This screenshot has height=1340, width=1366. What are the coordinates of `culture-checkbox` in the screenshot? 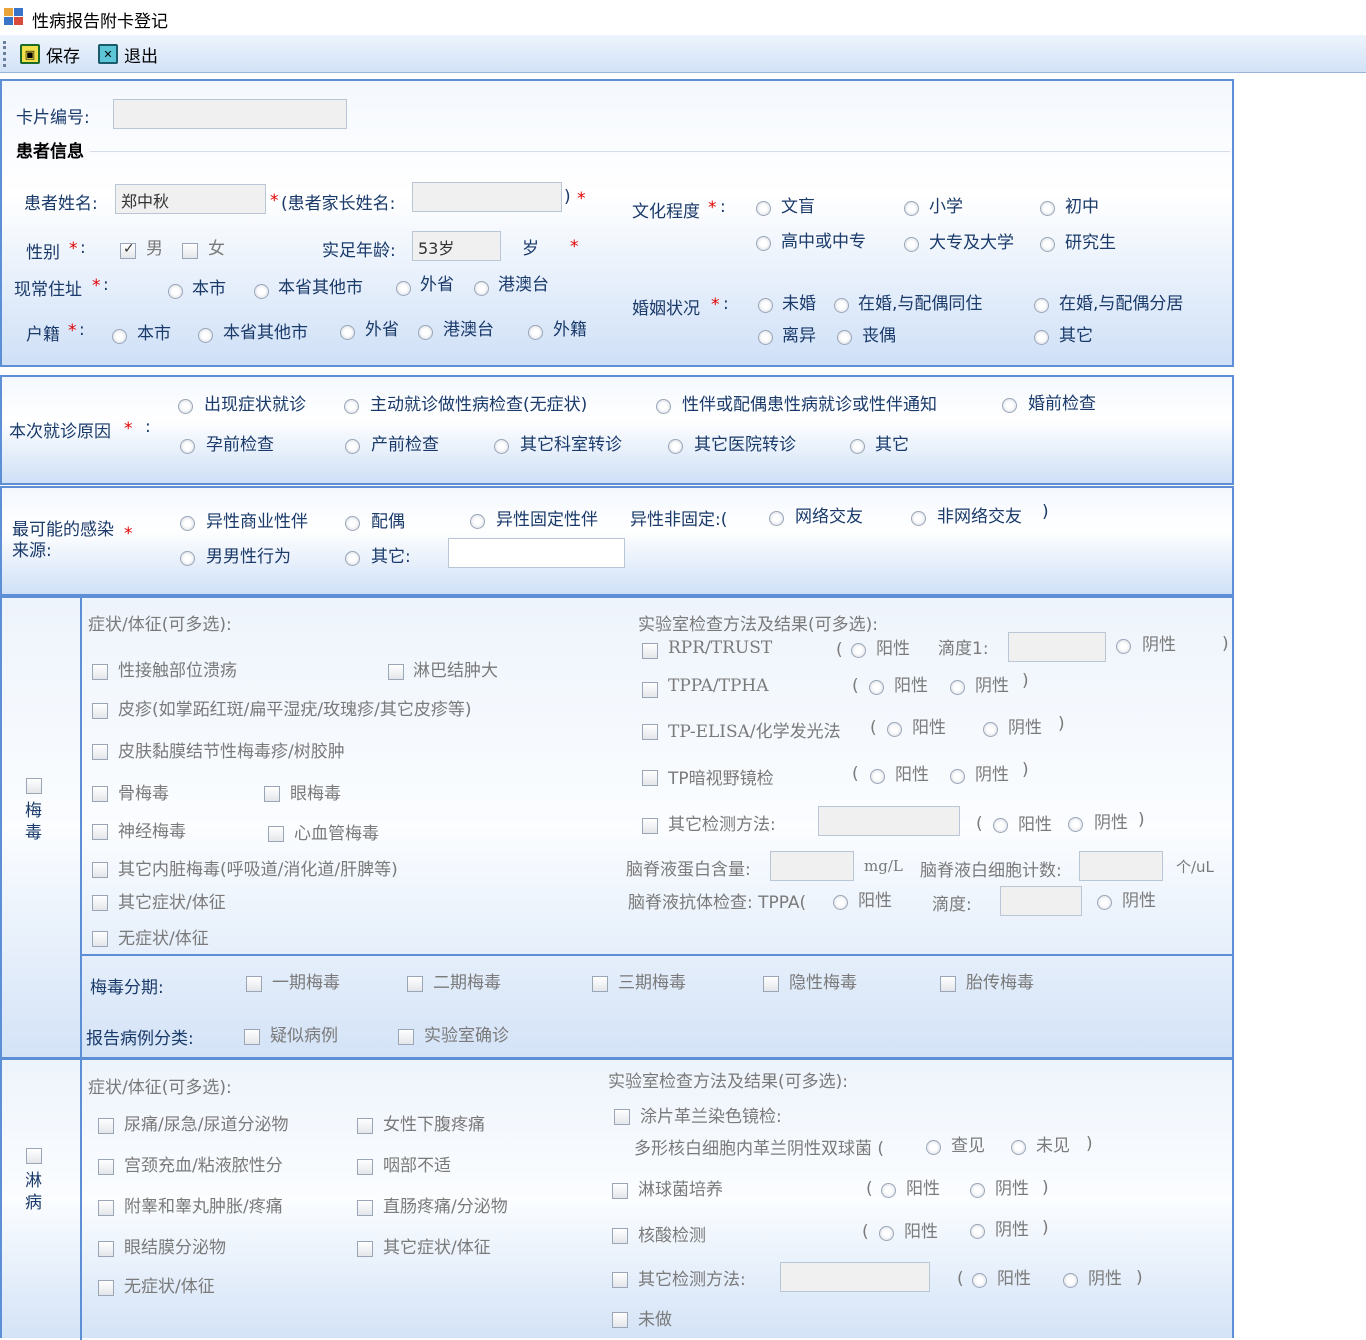 It's located at (620, 1191).